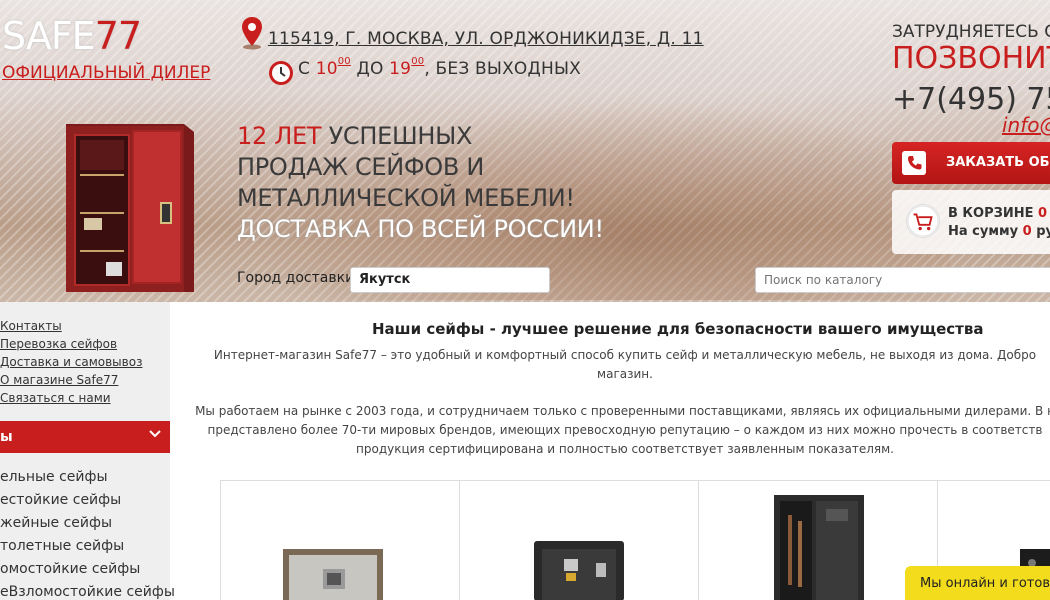  What do you see at coordinates (914, 163) in the screenshot?
I see `phone-icon` at bounding box center [914, 163].